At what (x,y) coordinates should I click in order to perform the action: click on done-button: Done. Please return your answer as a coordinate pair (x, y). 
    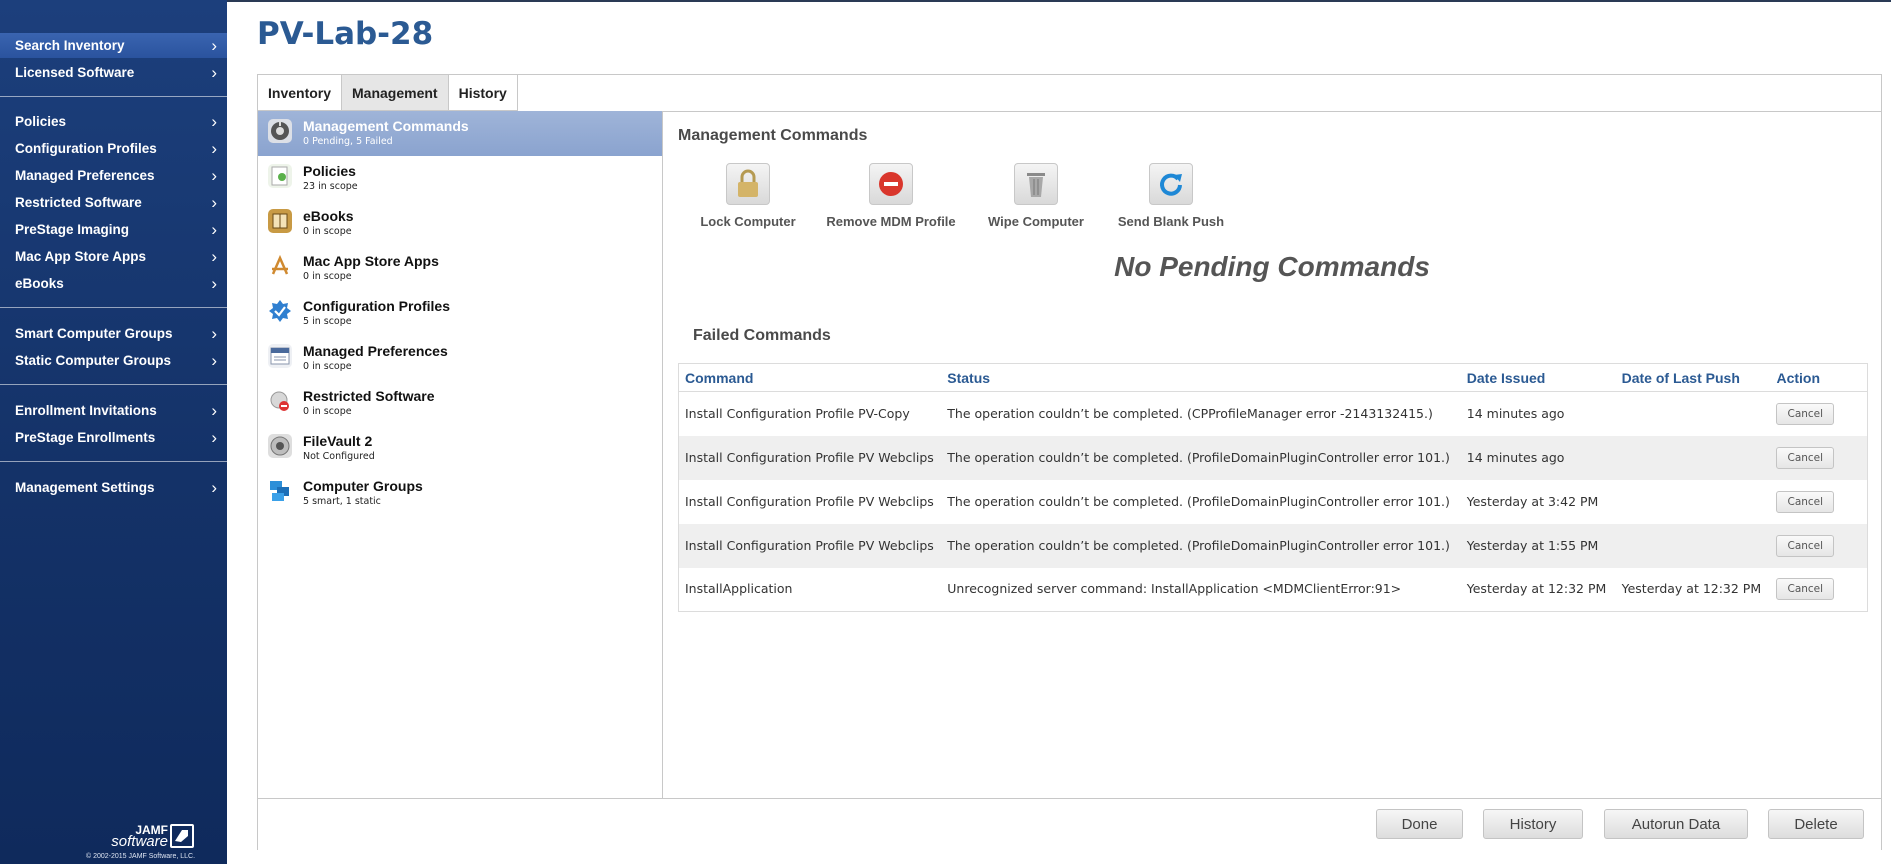
    Looking at the image, I should click on (1419, 824).